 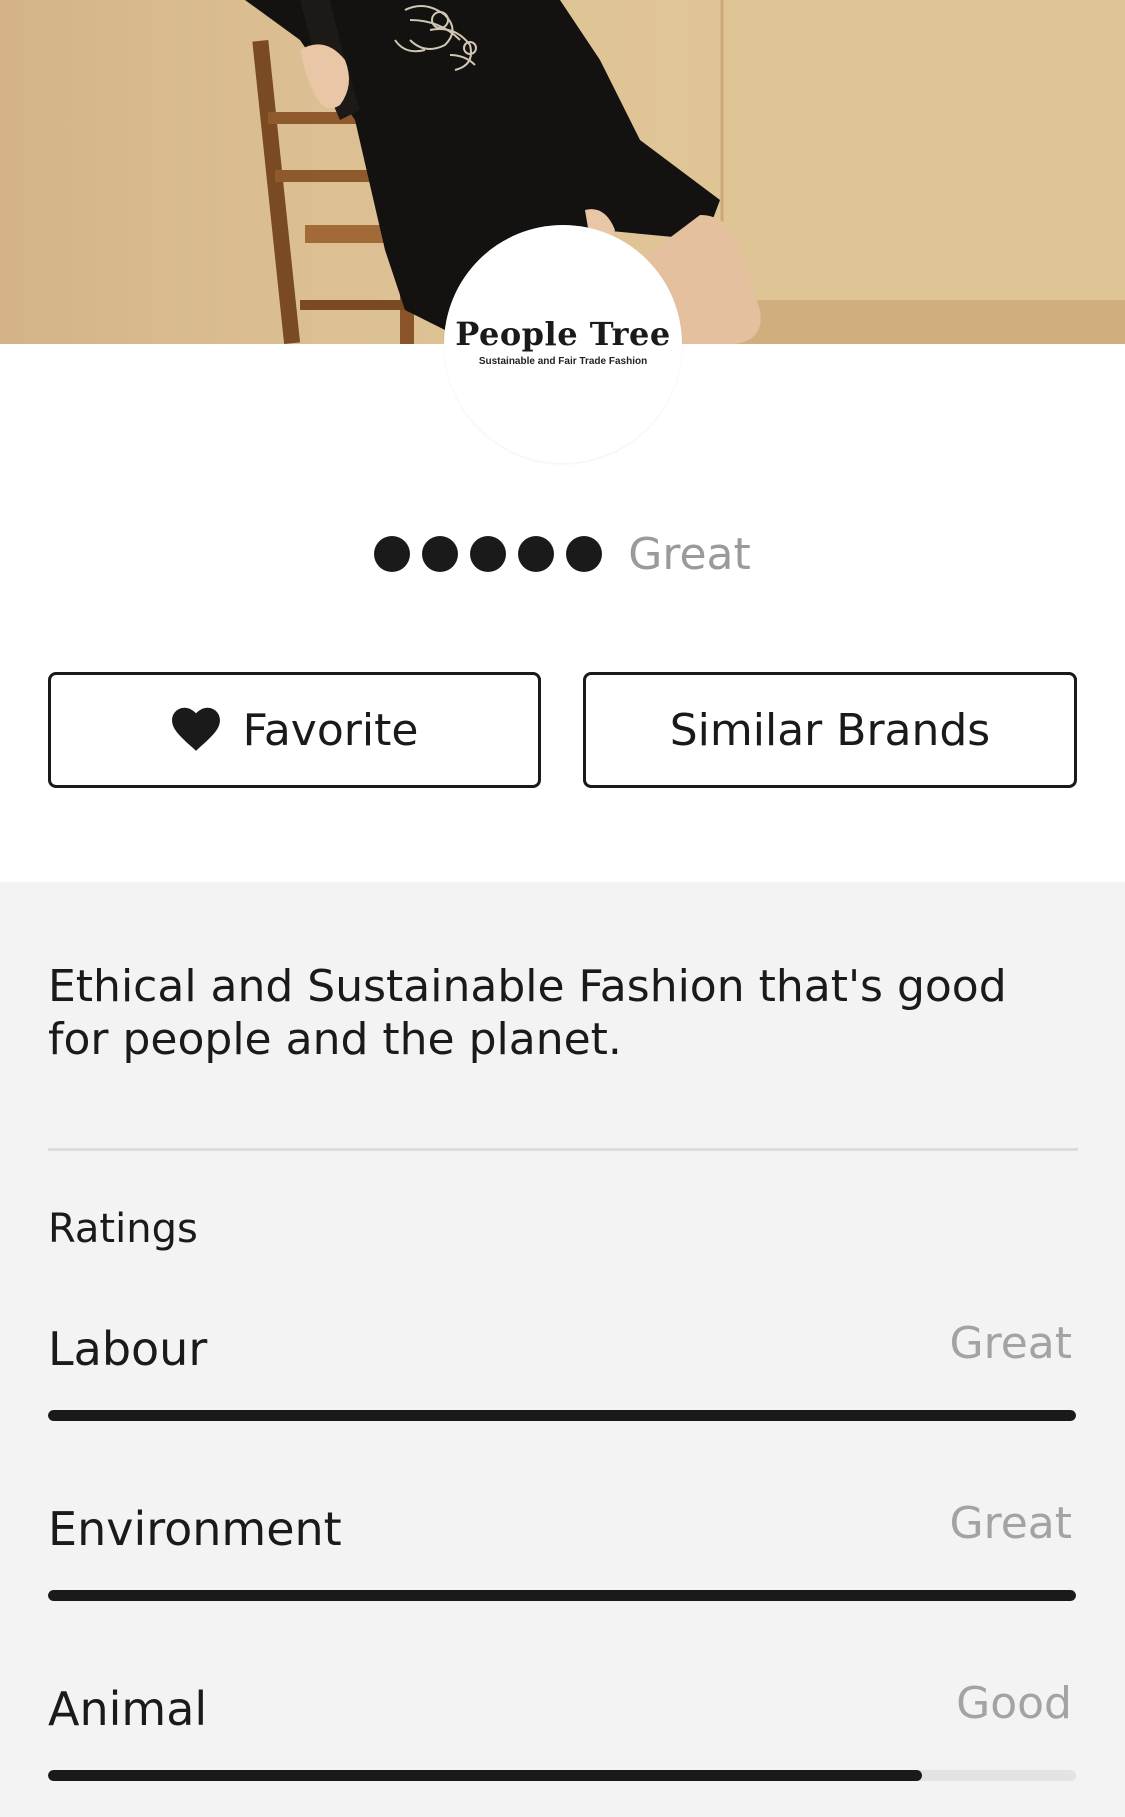 I want to click on rating-row-labour: Labour Great, so click(x=563, y=1375).